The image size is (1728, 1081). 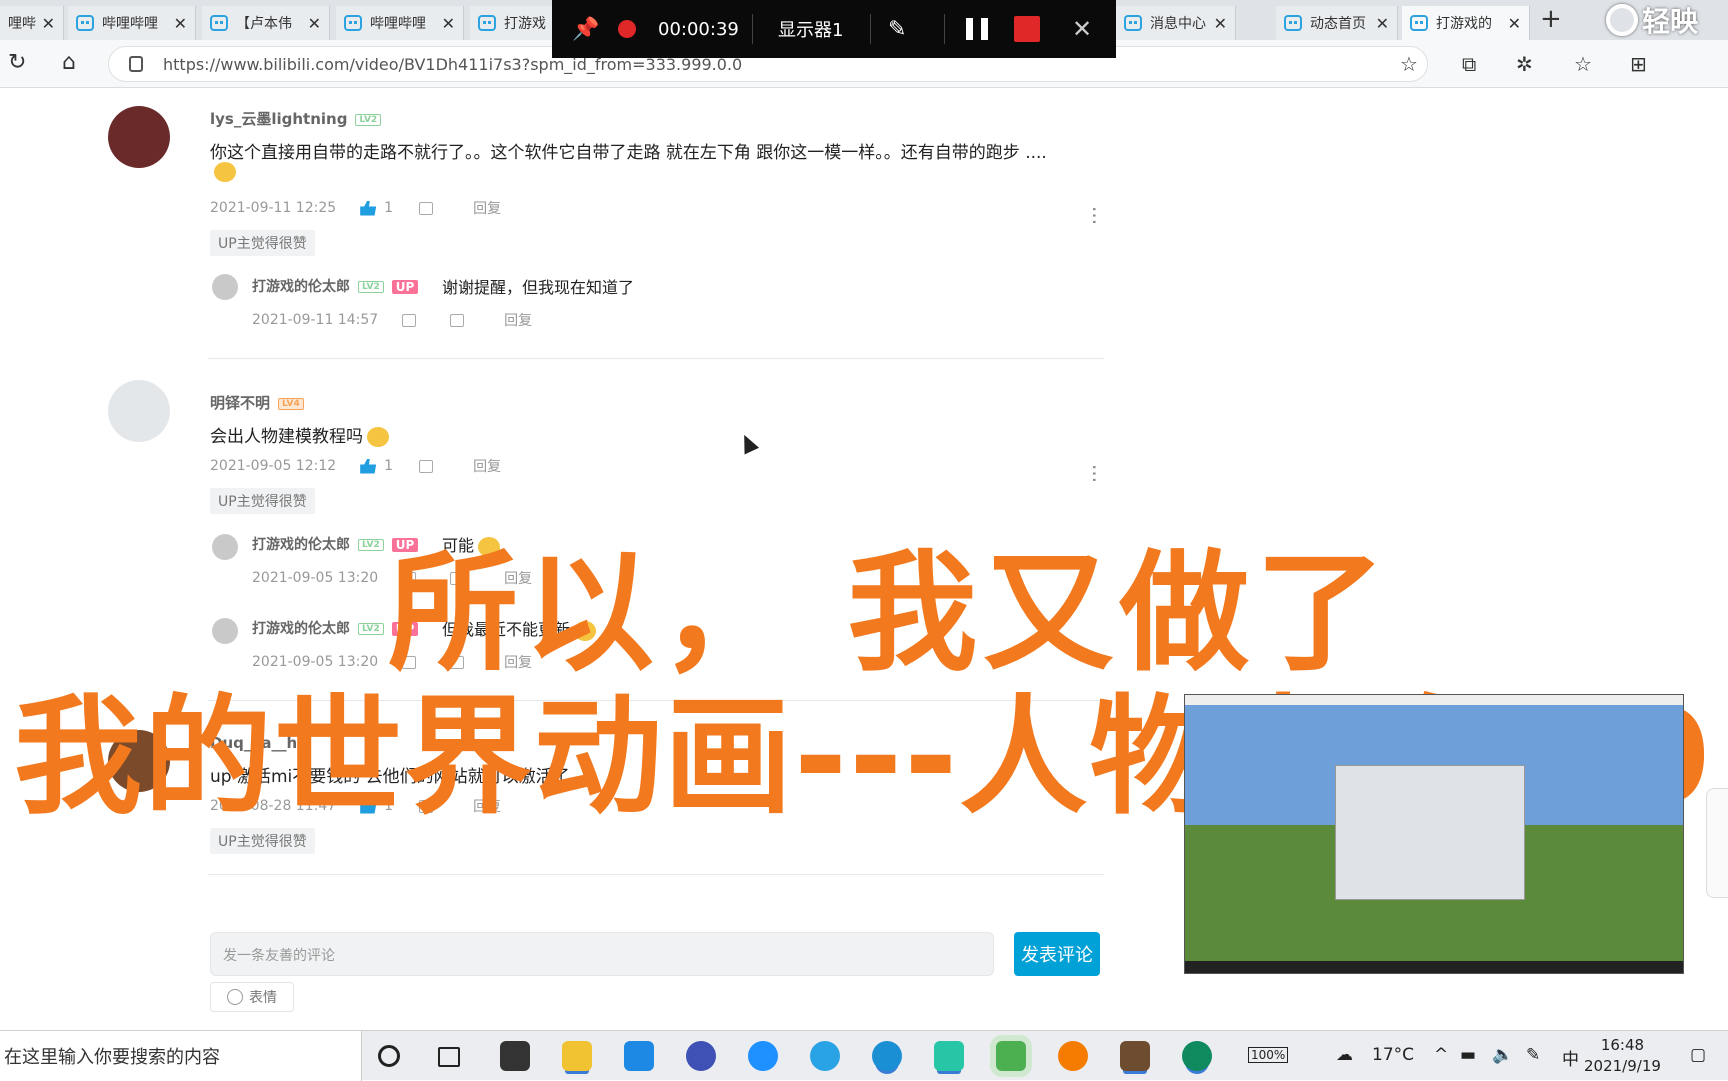 I want to click on new-tab-button: +, so click(x=1551, y=19).